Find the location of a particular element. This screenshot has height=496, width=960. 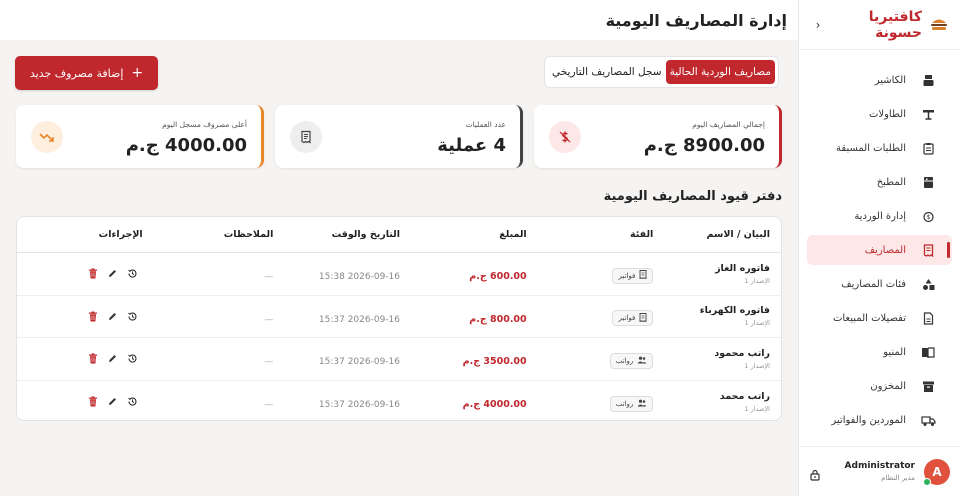

sidebar-item-menu: المنيو is located at coordinates (879, 352).